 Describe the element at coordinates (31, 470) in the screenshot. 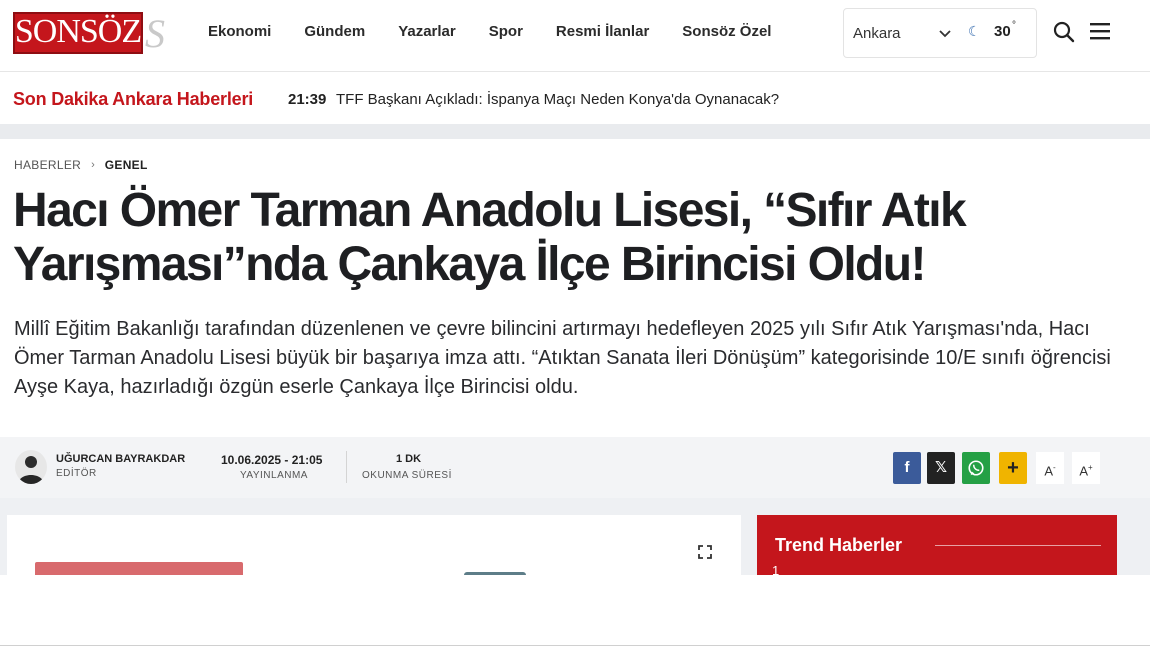

I see `avatar-silhouette` at that location.